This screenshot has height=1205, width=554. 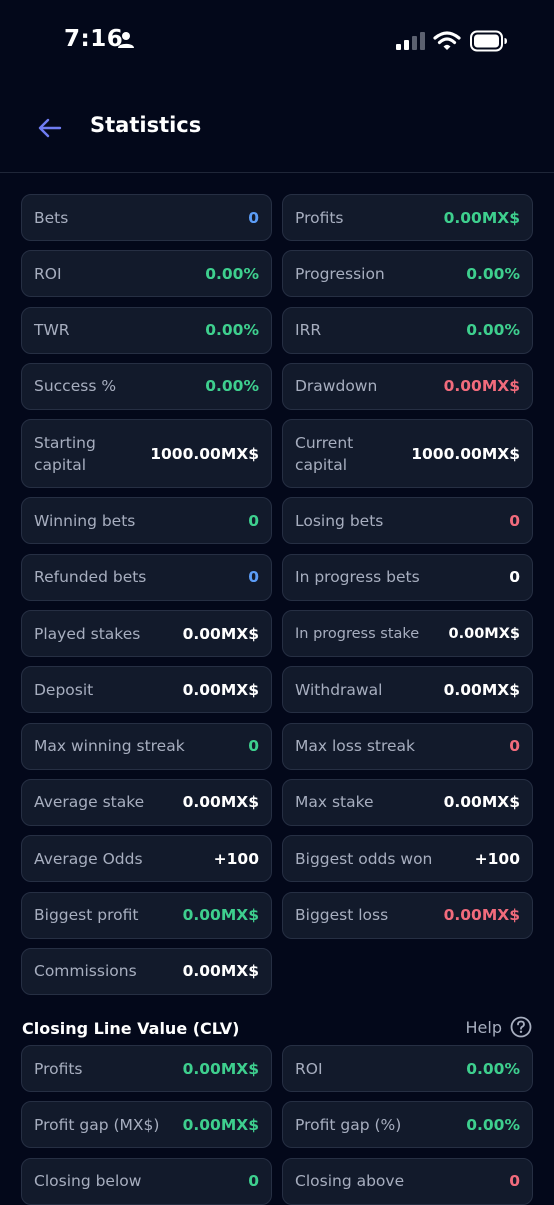 What do you see at coordinates (146, 1181) in the screenshot?
I see `clv-card-closing-below: Closing below 0` at bounding box center [146, 1181].